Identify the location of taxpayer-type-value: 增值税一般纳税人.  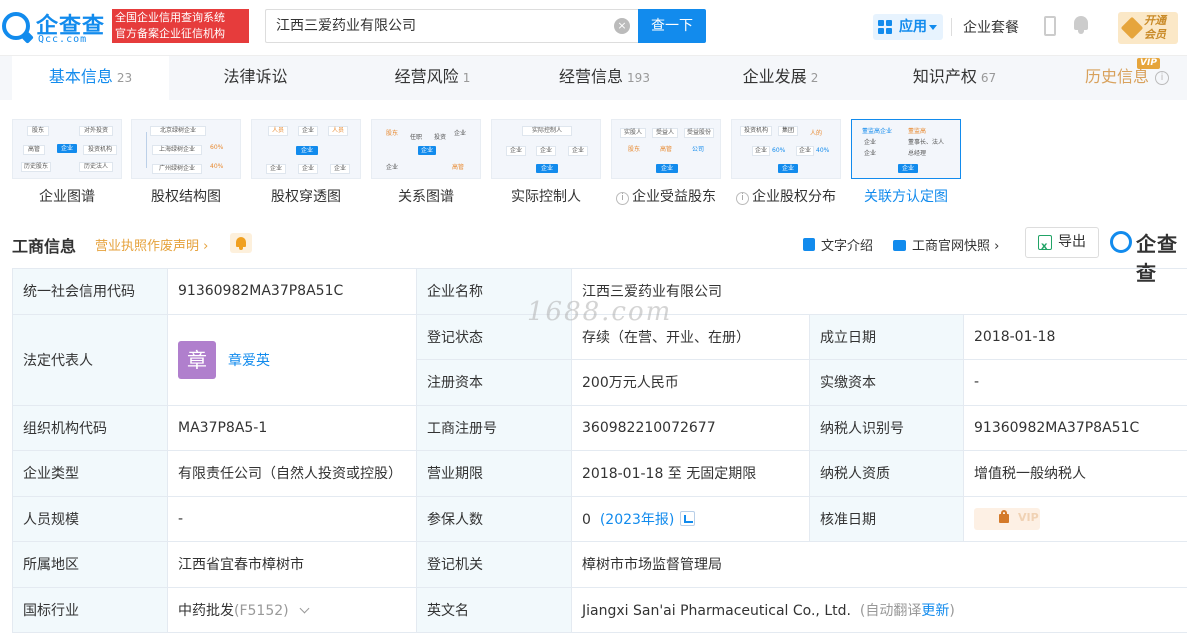
(1075, 474).